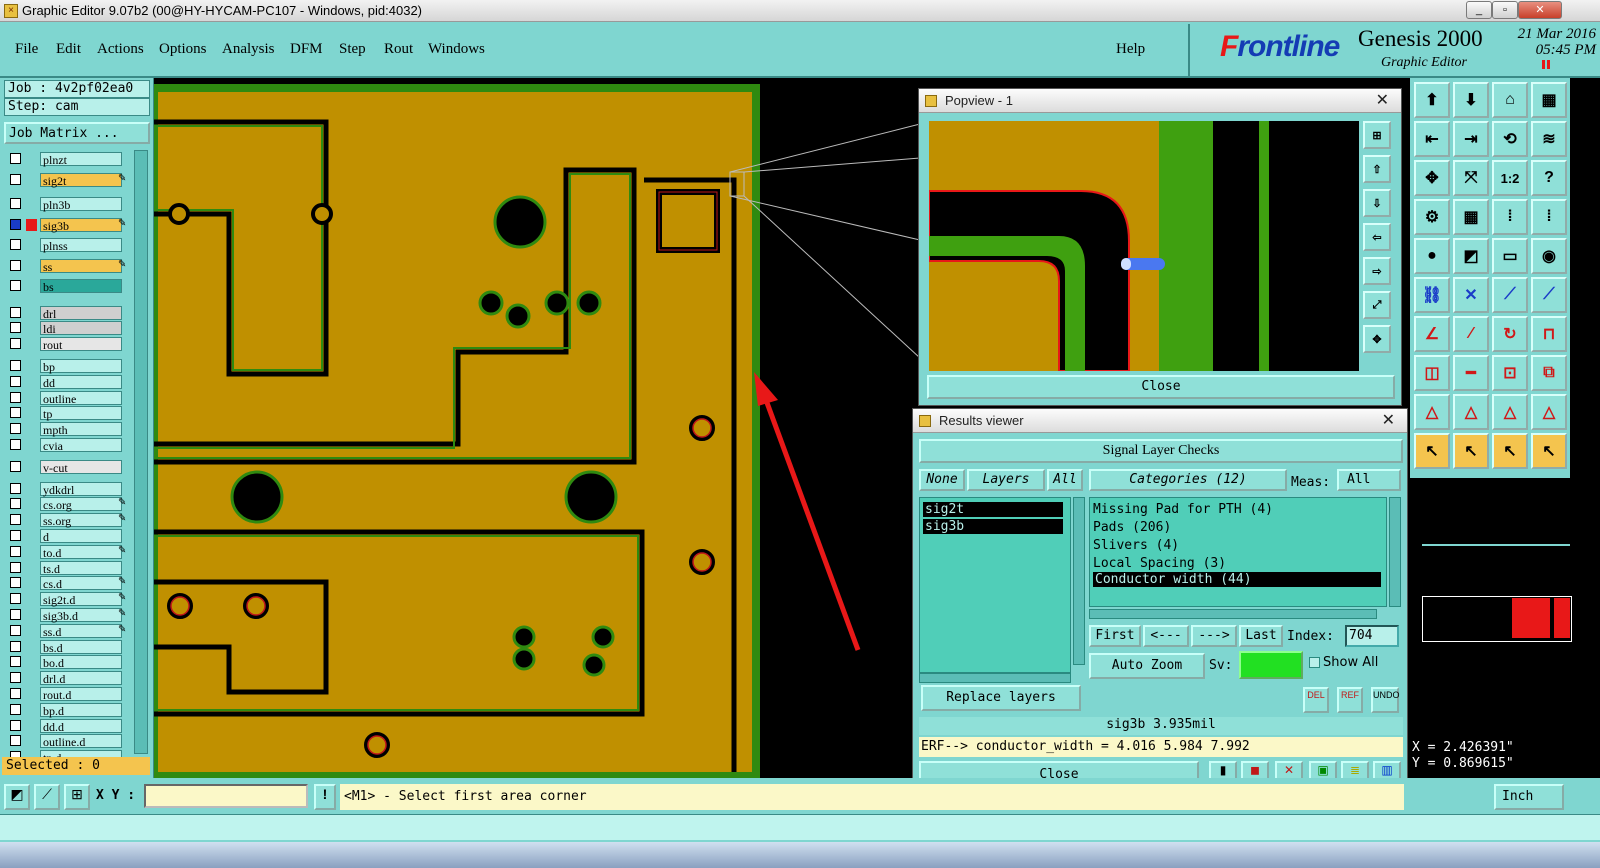 Image resolution: width=1600 pixels, height=868 pixels. Describe the element at coordinates (68, 49) in the screenshot. I see `menu-edit: Edit` at that location.